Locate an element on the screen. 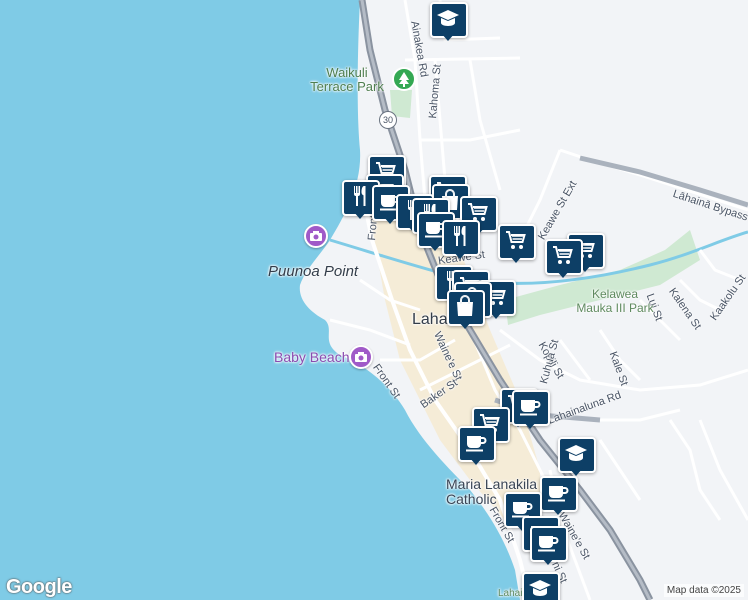  waikuli-park-marker is located at coordinates (404, 79).